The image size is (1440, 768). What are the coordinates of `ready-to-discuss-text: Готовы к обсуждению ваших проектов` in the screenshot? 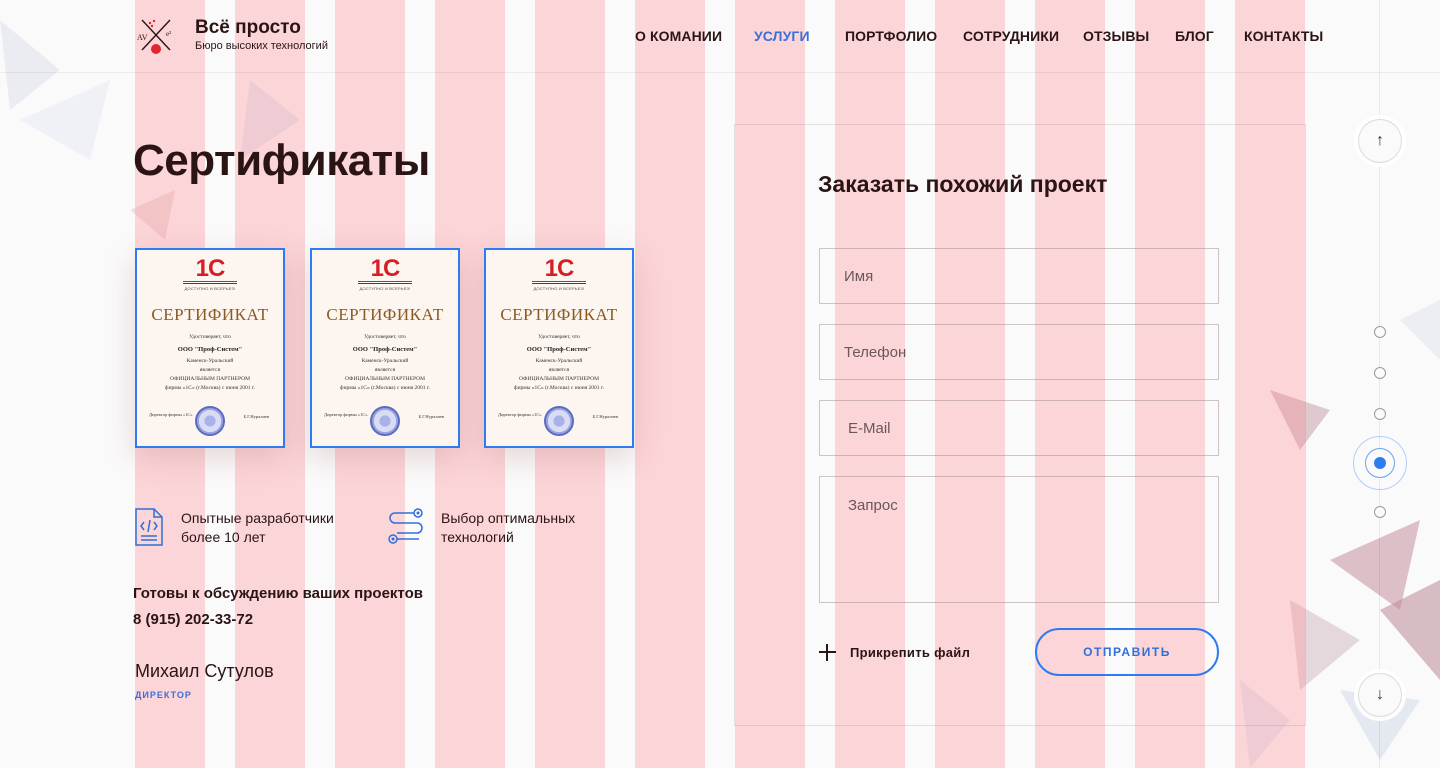 It's located at (278, 593).